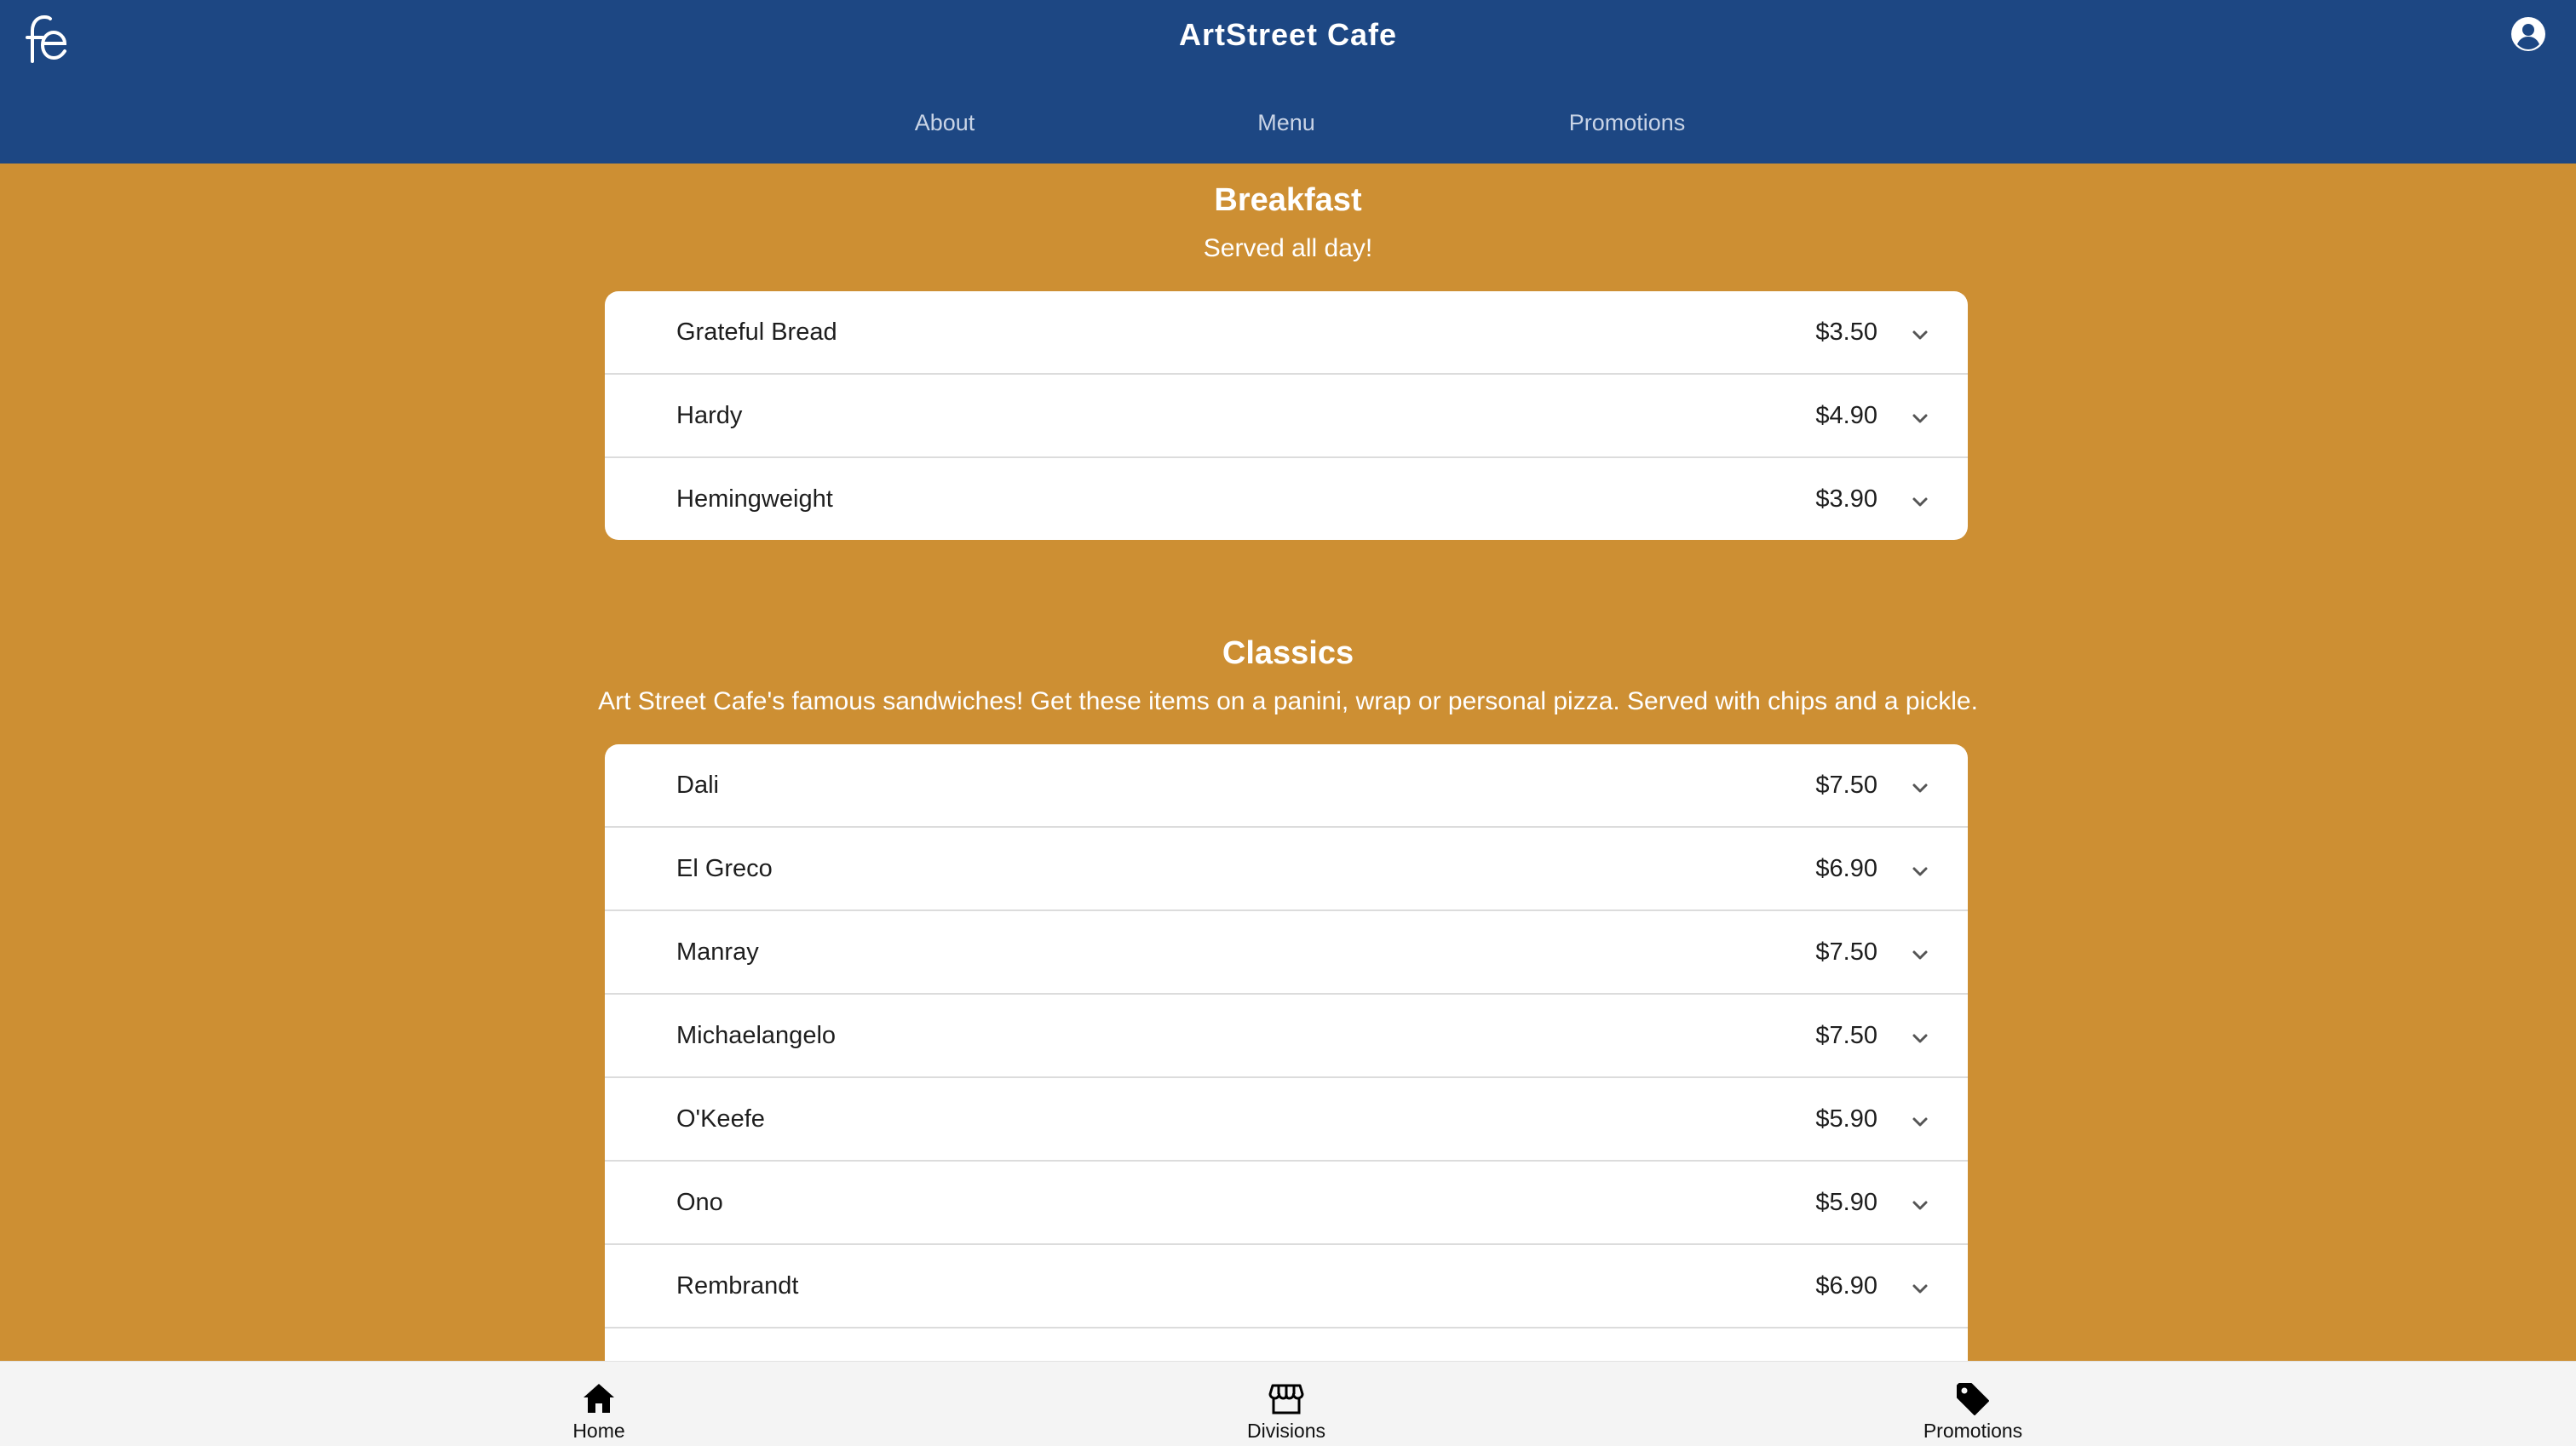 The width and height of the screenshot is (2576, 1446). Describe the element at coordinates (1287, 1036) in the screenshot. I see `menu-item-row: Michaelangelo $7.50` at that location.